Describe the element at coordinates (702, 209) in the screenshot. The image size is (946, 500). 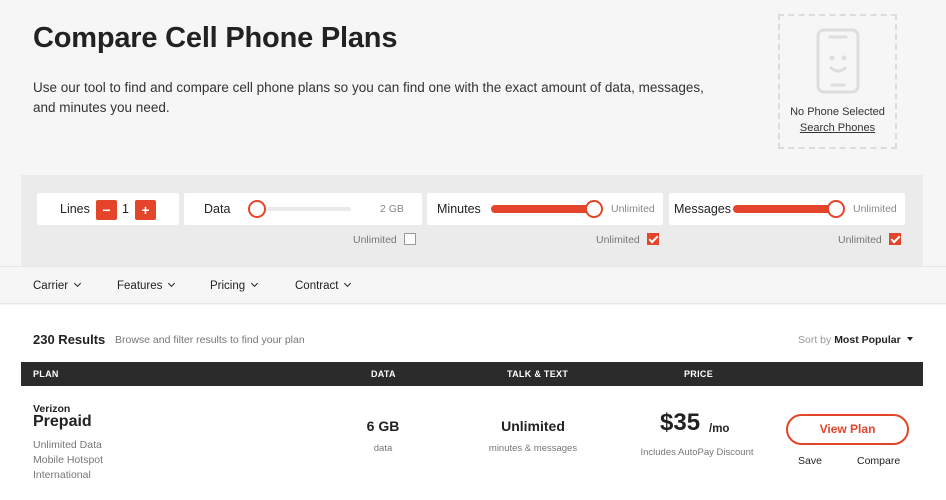
I see `messages-label: Messages` at that location.